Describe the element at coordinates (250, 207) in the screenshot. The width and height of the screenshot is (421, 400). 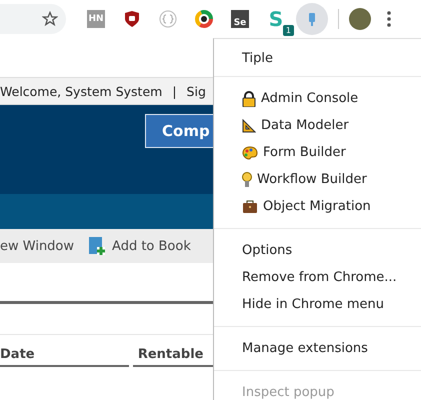
I see `briefcase-icon` at that location.